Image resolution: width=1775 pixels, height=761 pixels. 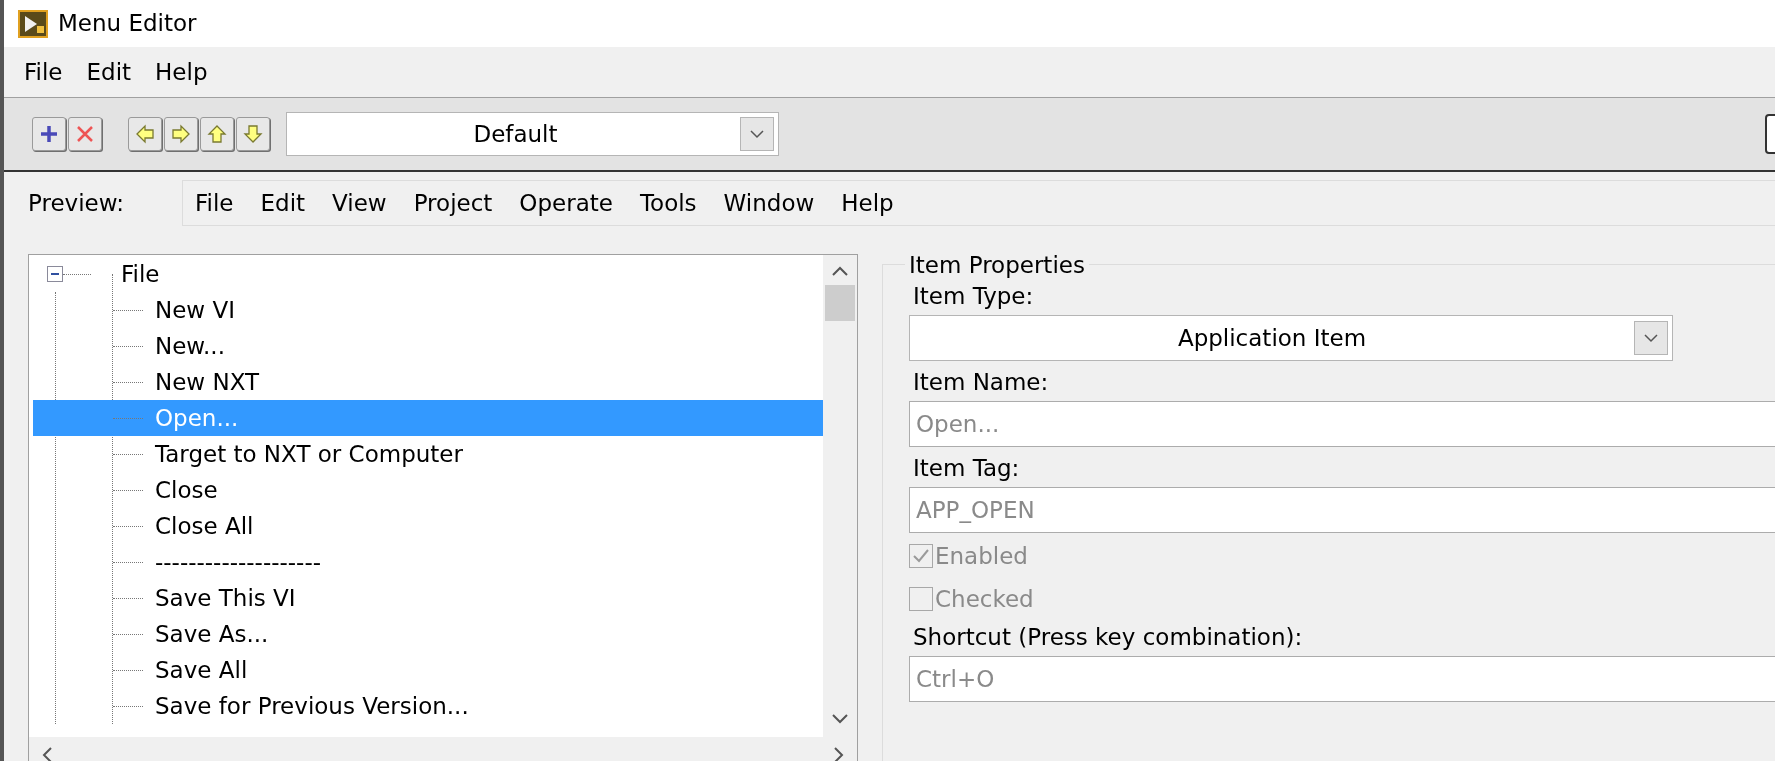 I want to click on delete-button, so click(x=85, y=134).